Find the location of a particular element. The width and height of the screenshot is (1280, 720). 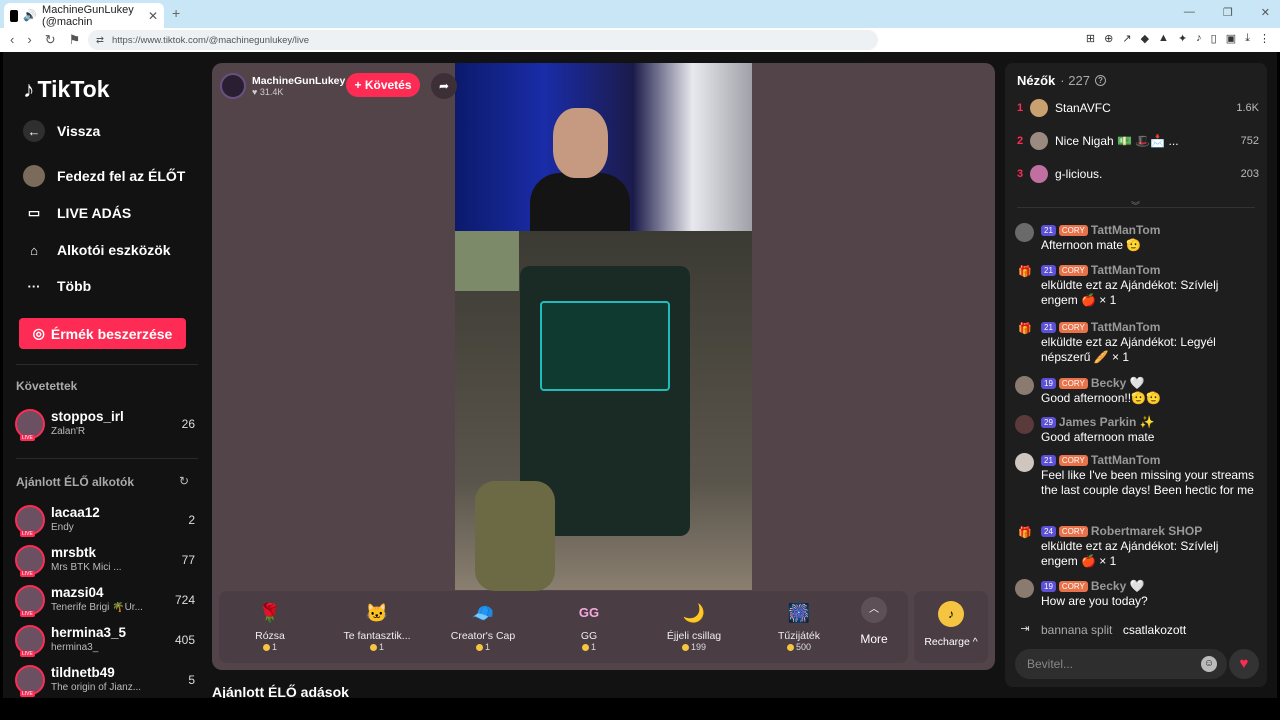

speaker-icon: 🔊 is located at coordinates (30, 16).